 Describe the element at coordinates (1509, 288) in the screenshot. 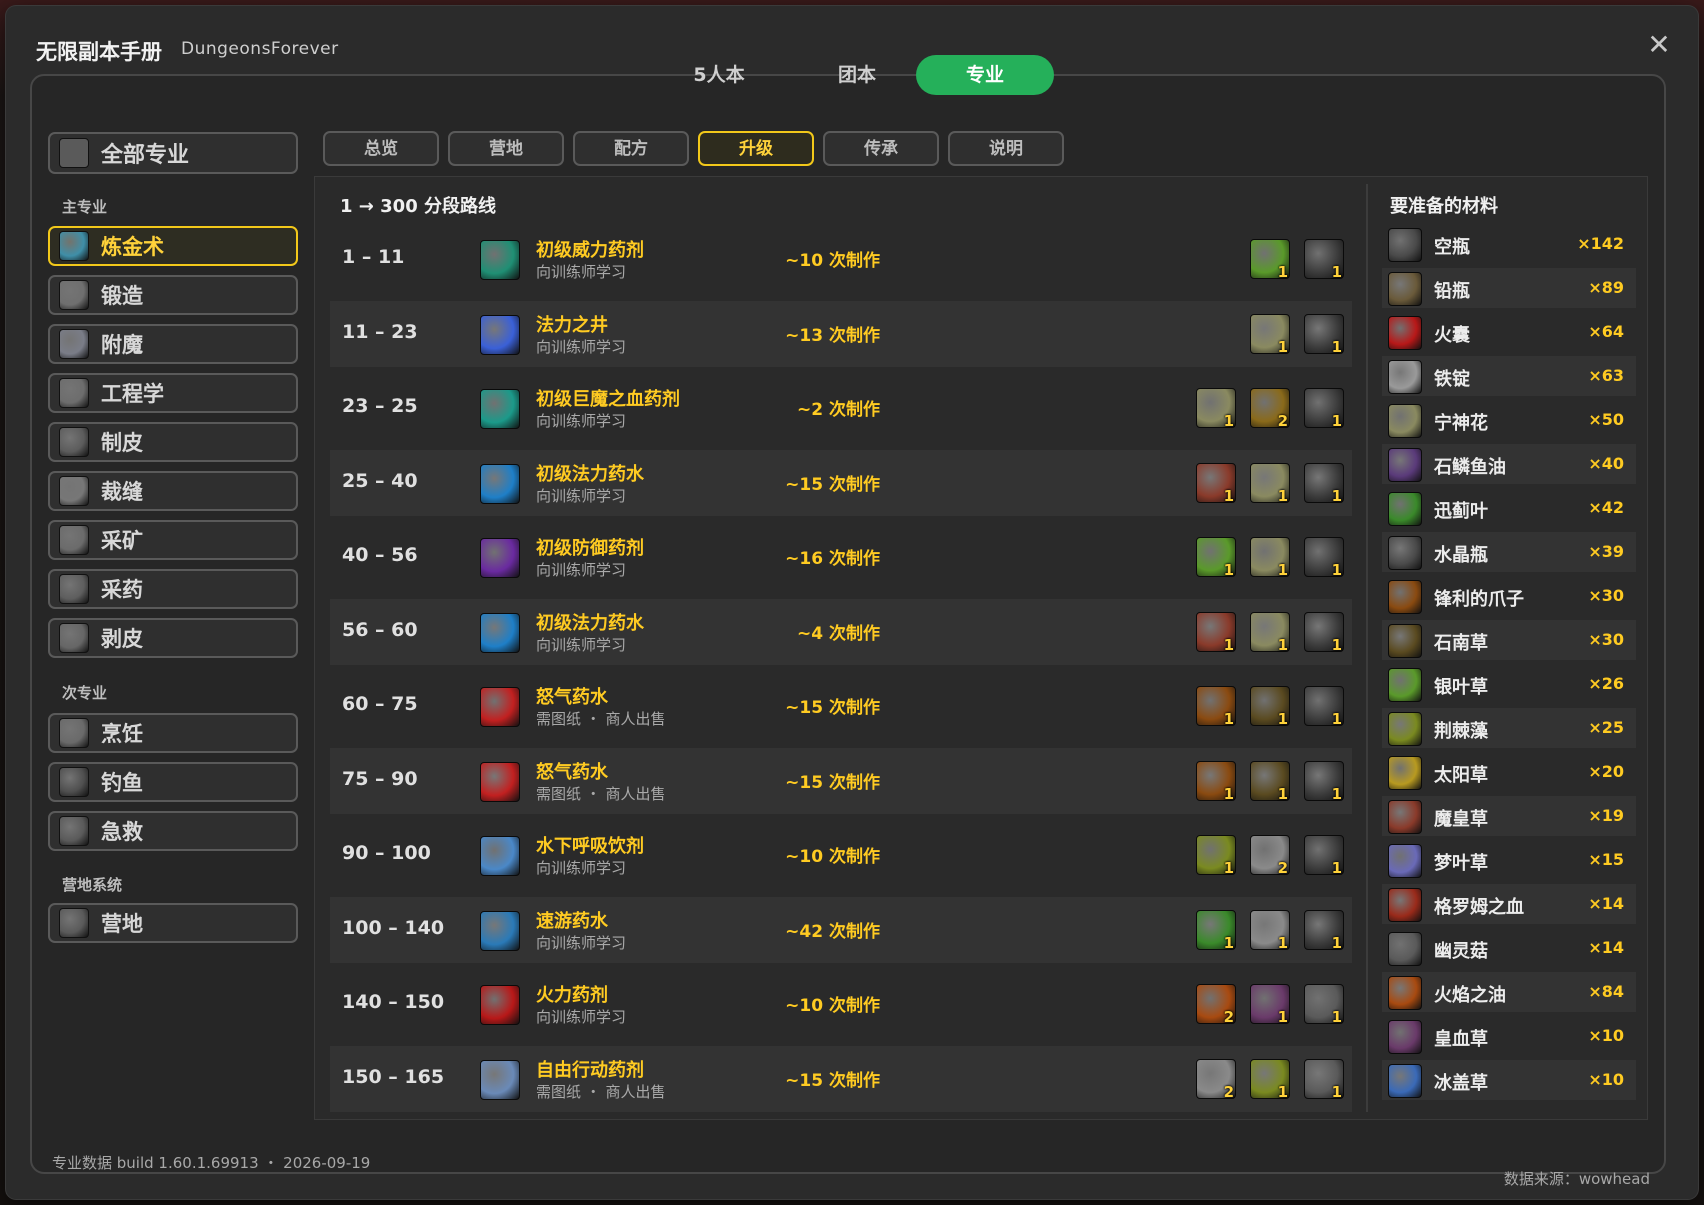

I see `list-item: 铅瓶 ×89` at that location.